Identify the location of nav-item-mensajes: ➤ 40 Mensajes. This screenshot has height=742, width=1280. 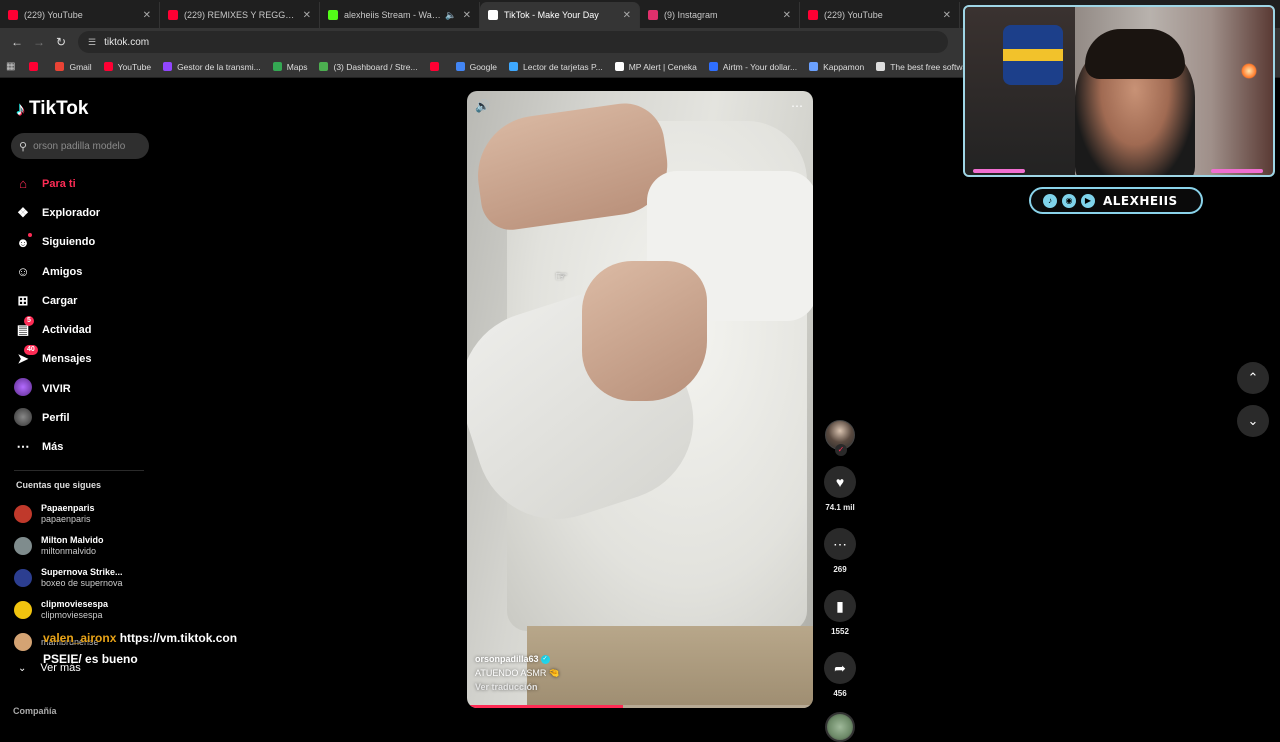
(57, 359).